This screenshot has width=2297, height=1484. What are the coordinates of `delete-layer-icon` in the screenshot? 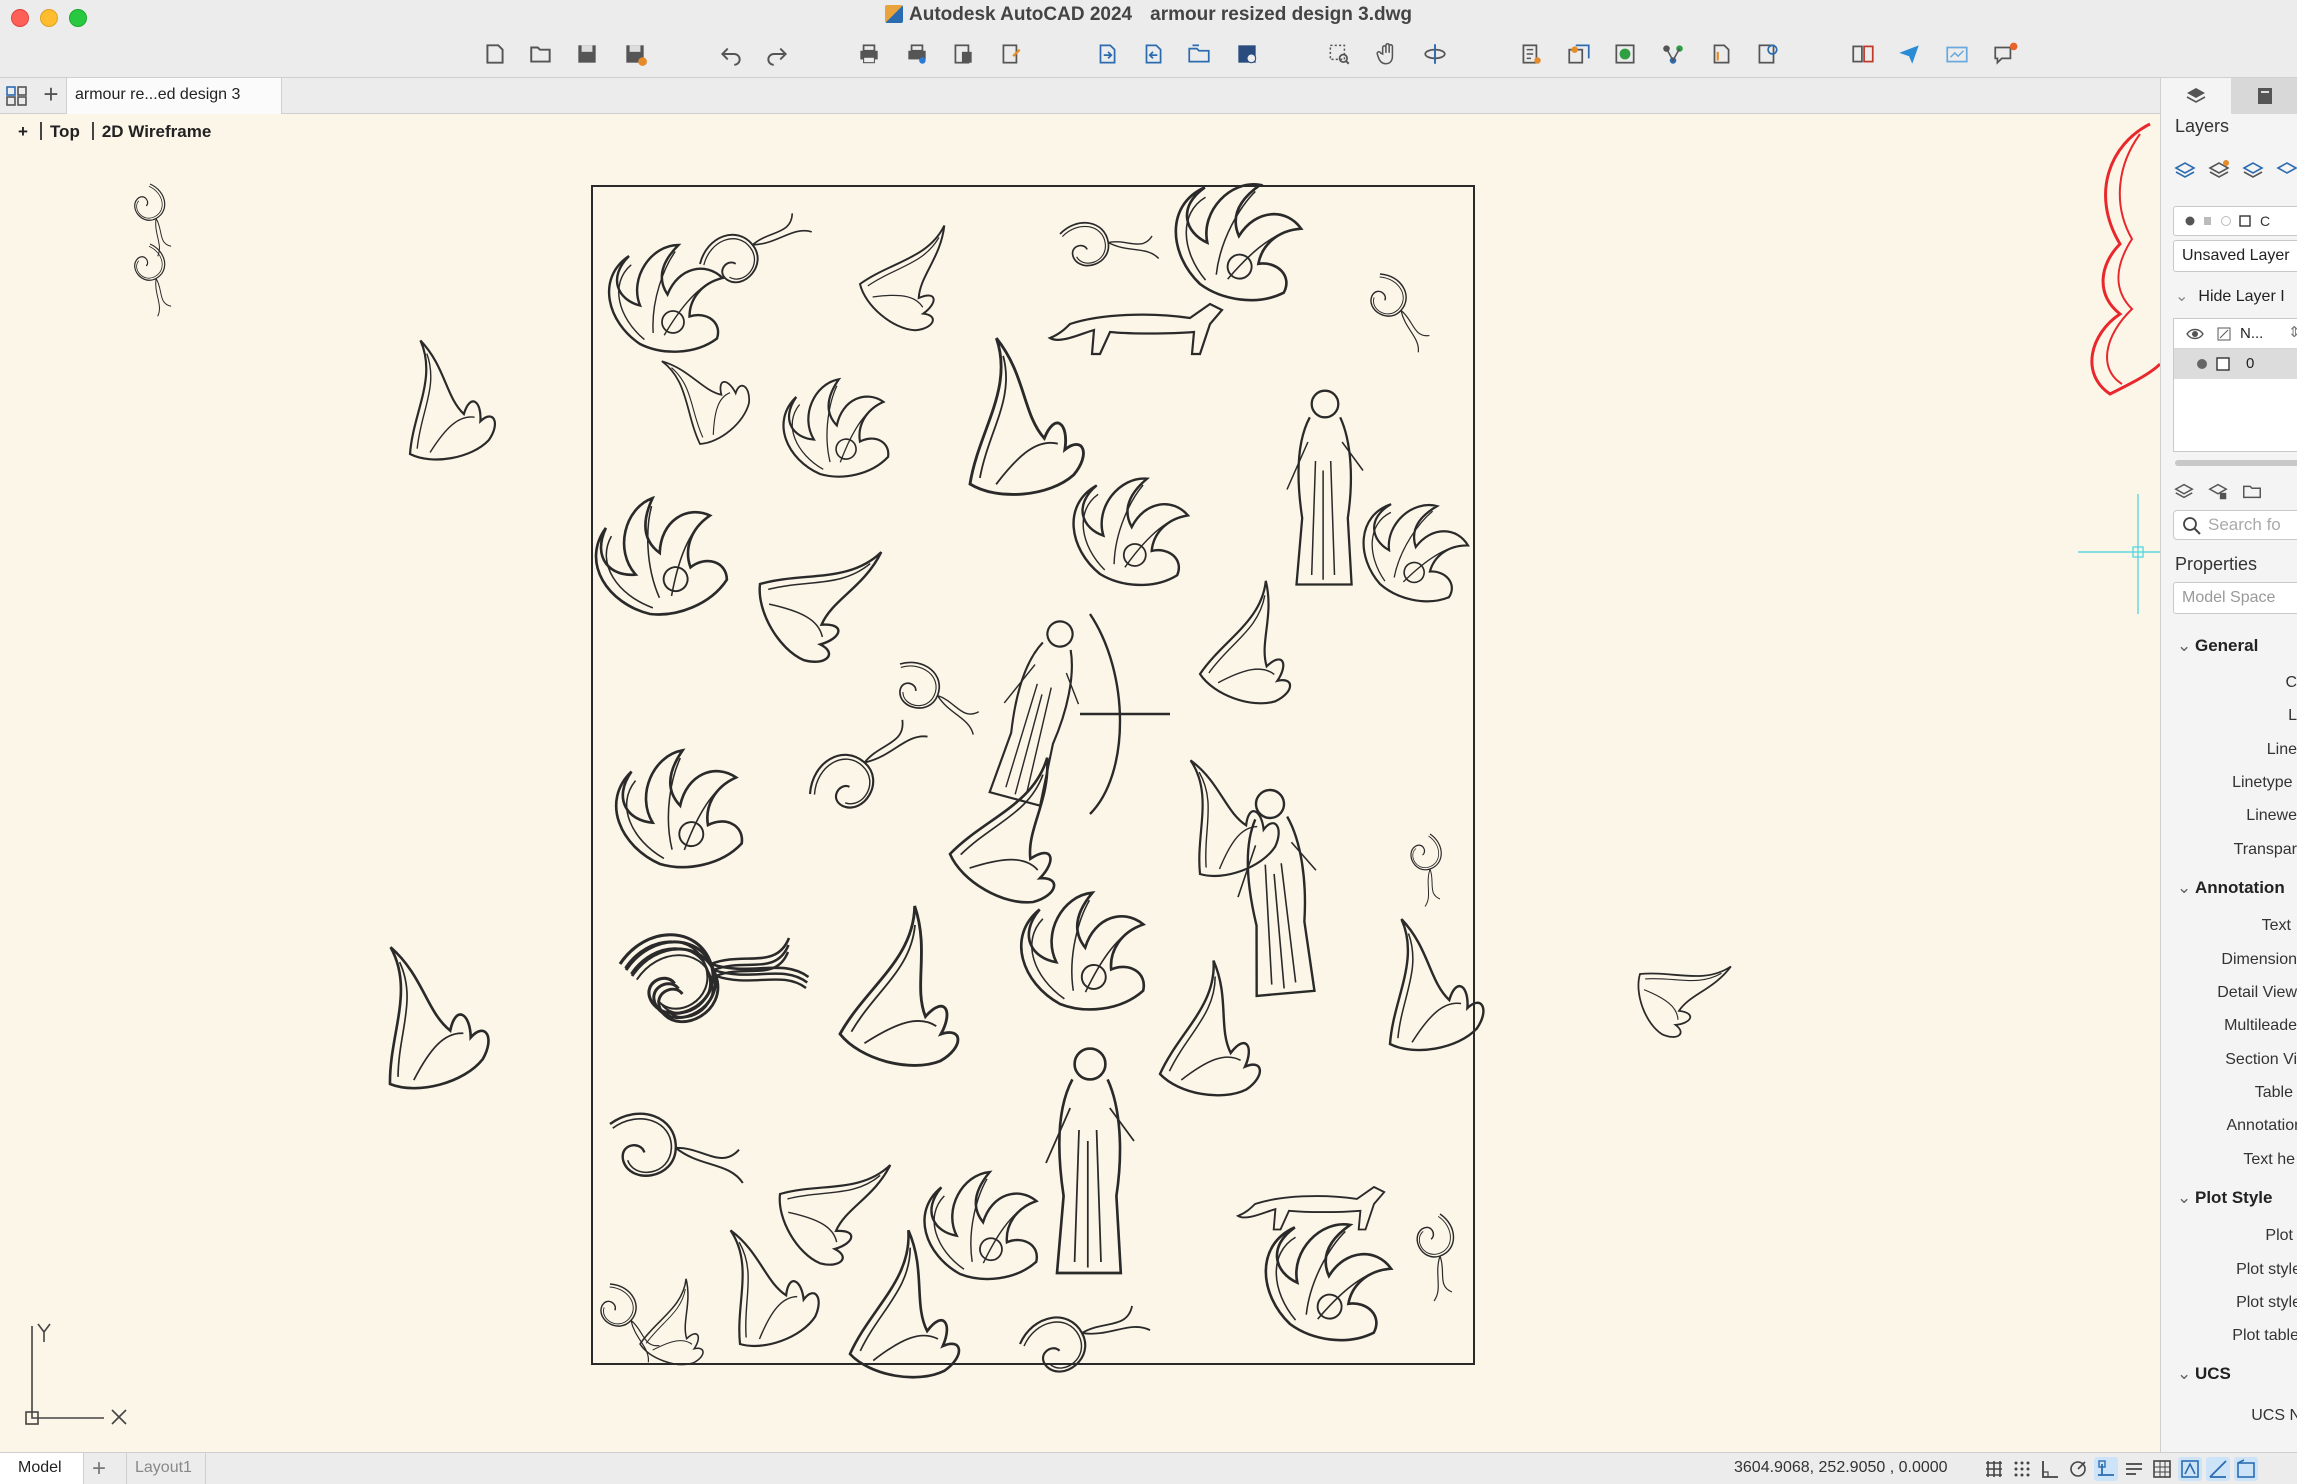 It's located at (2253, 170).